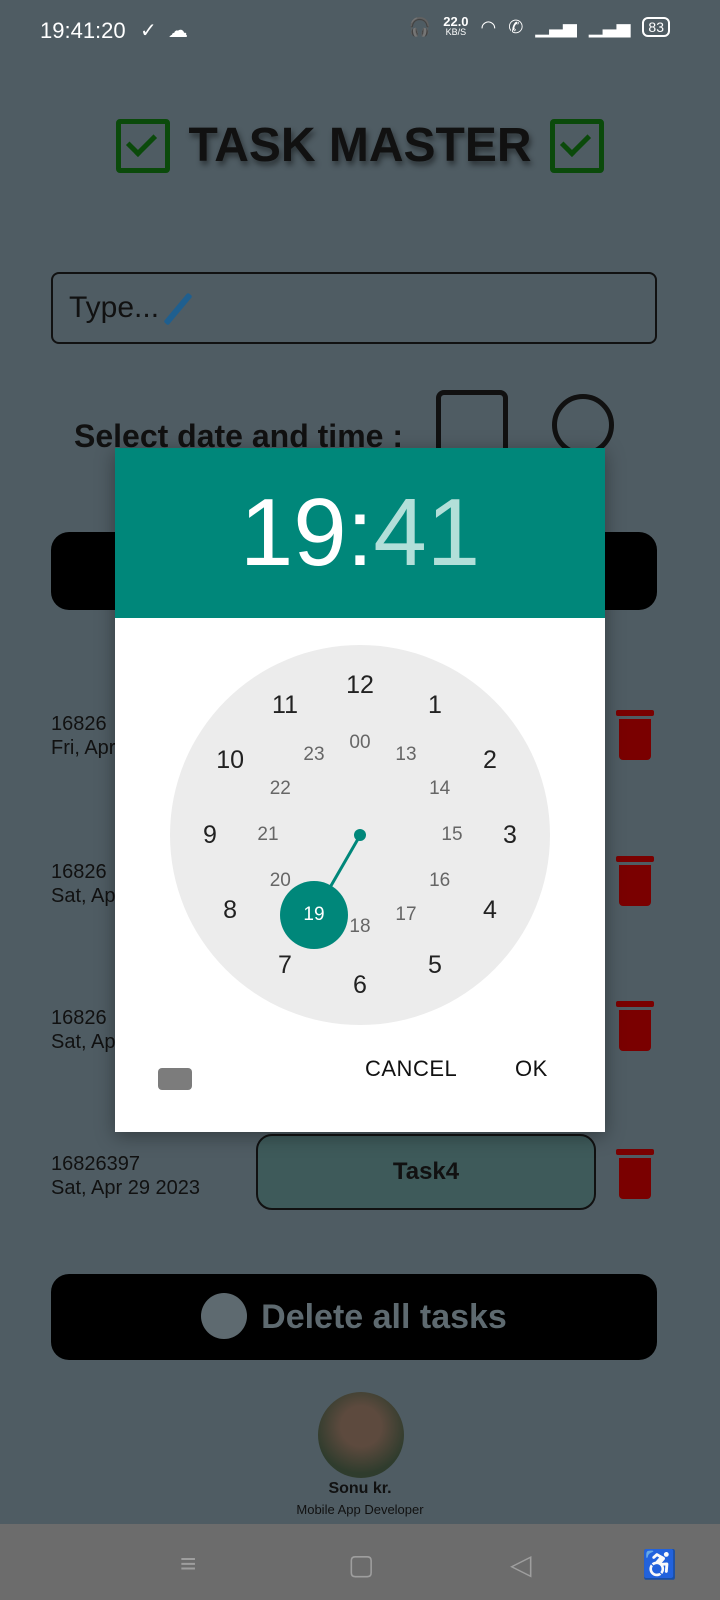 The image size is (720, 1600). Describe the element at coordinates (435, 705) in the screenshot. I see `hour-option-1: 1` at that location.